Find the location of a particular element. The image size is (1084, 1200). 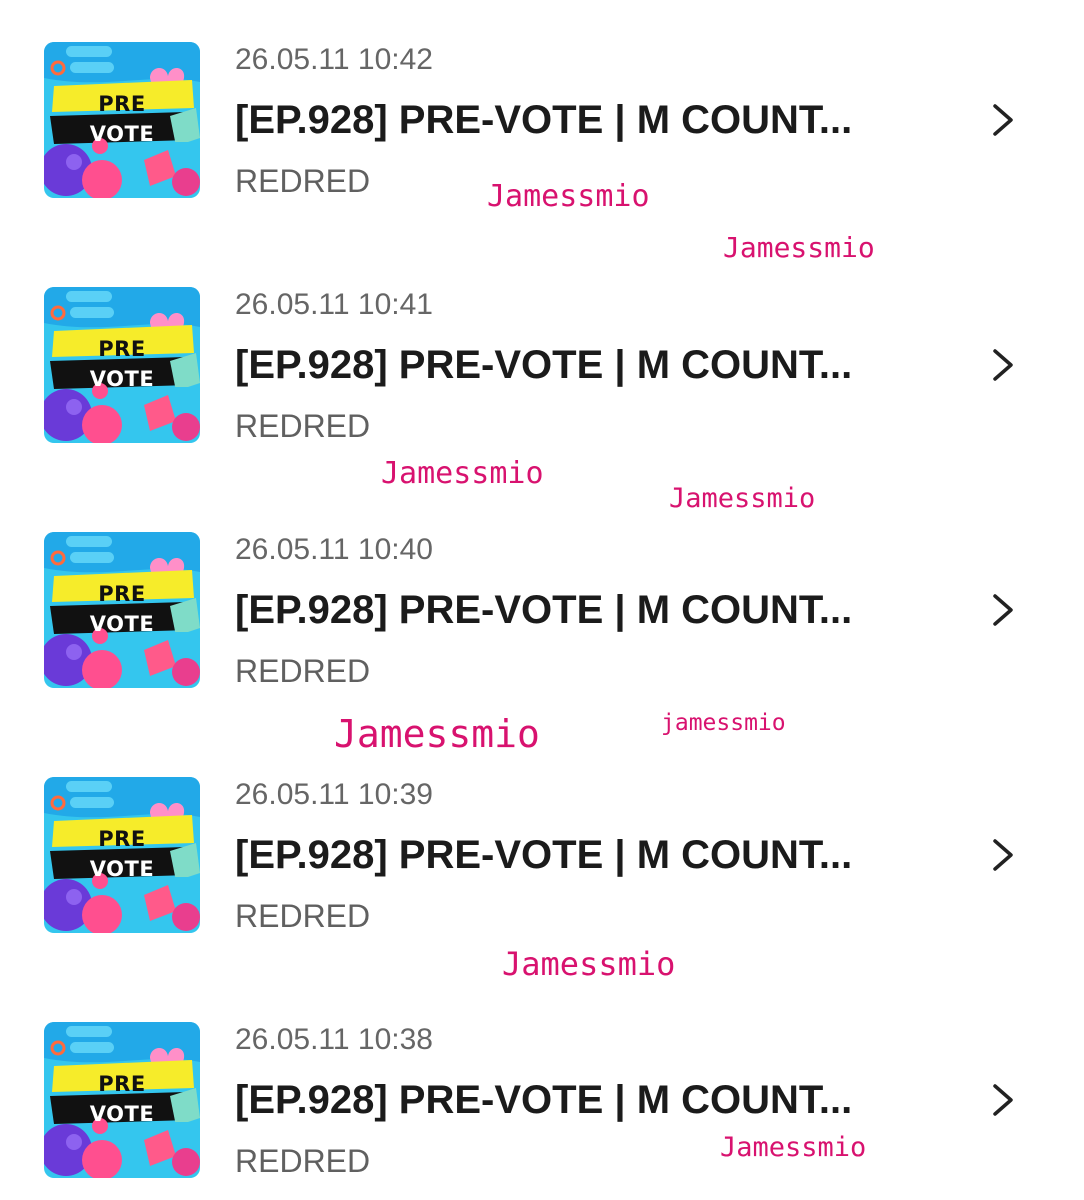

vote-timestamp: 26.05.11 10:39 is located at coordinates (334, 794).